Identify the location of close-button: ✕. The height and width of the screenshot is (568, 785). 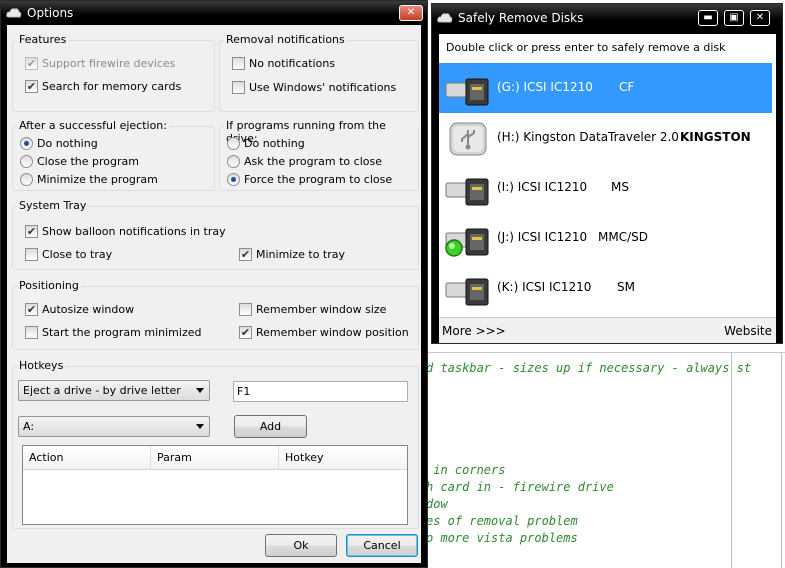
(760, 18).